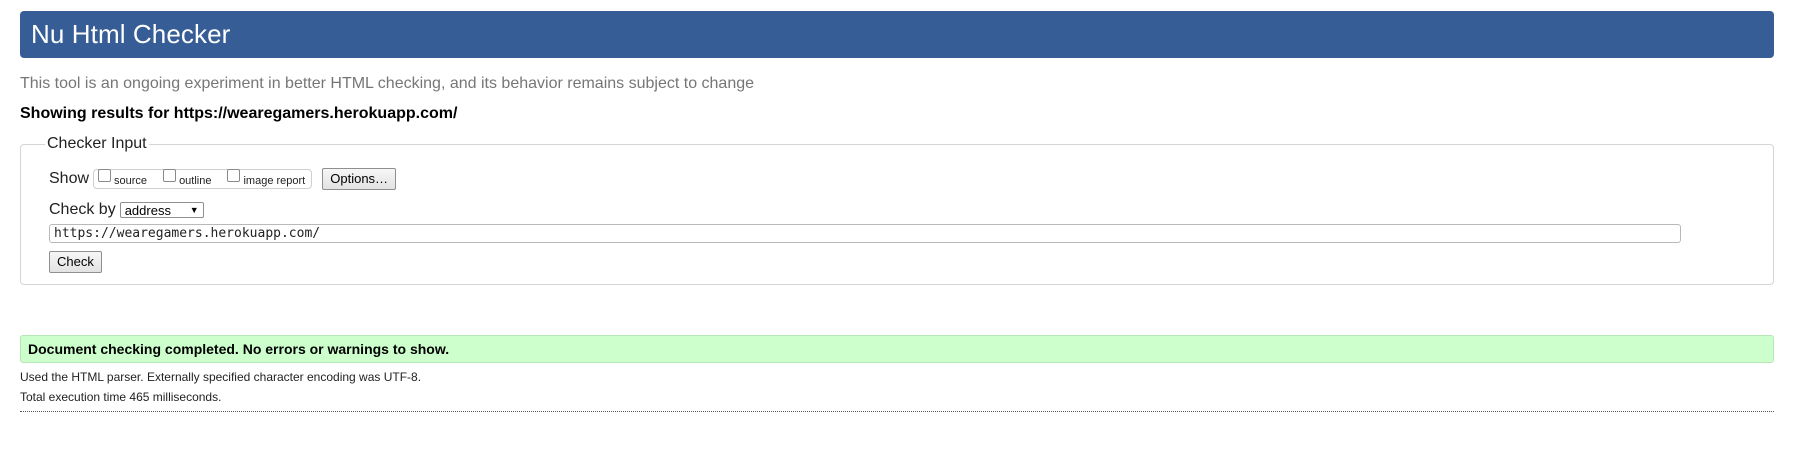 The height and width of the screenshot is (458, 1793). I want to click on header-banner: Nu Html Checker, so click(897, 34).